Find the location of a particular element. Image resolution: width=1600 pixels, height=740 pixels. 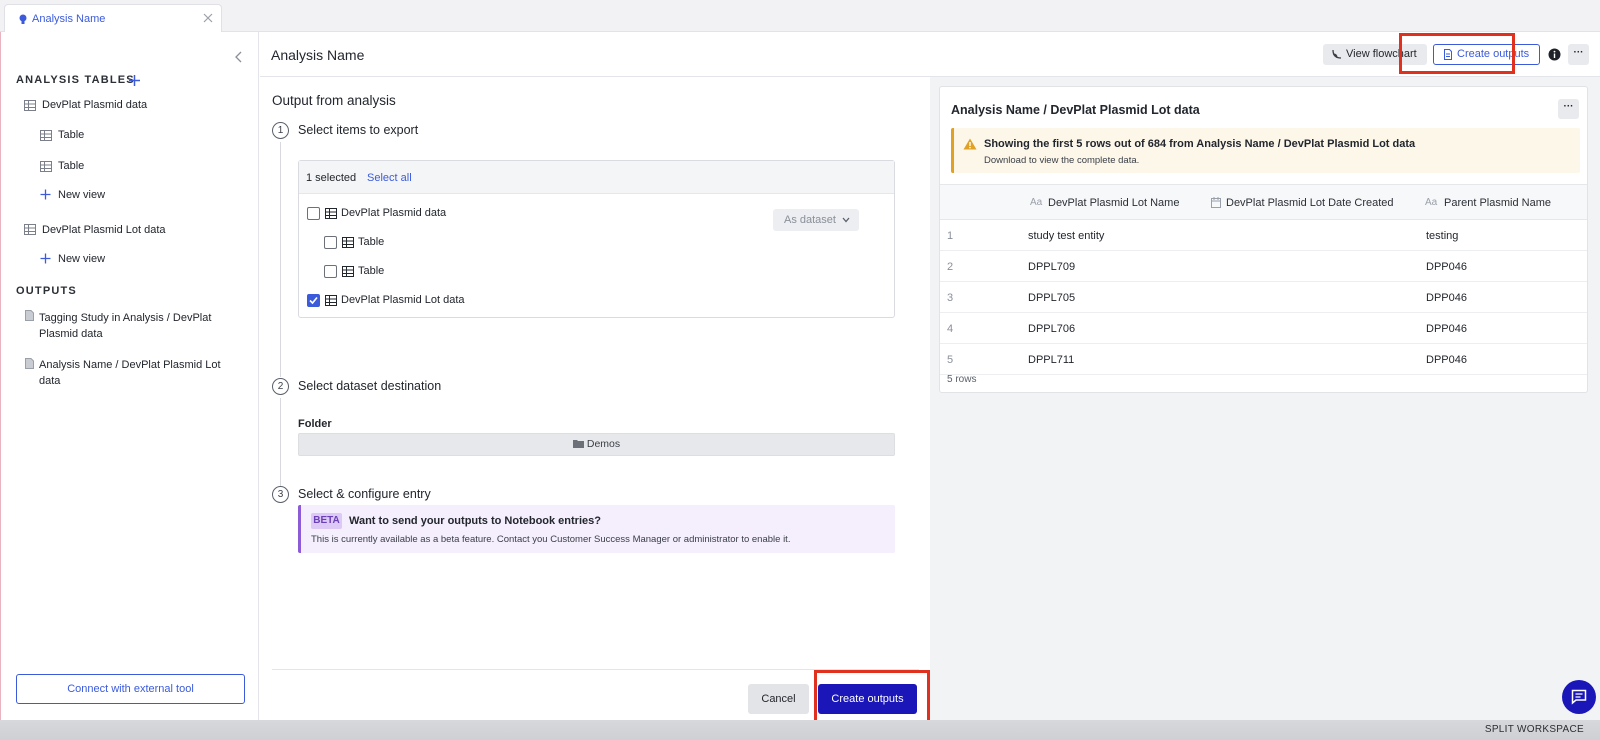

tab-title: Analysis Name is located at coordinates (69, 19).